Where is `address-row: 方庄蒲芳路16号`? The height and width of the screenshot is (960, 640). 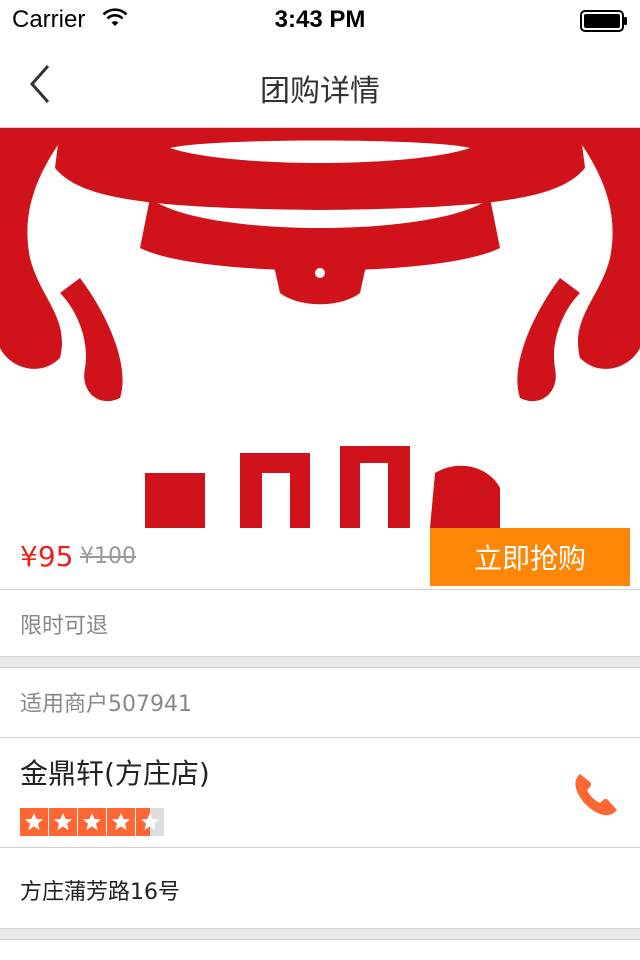
address-row: 方庄蒲芳路16号 is located at coordinates (320, 888).